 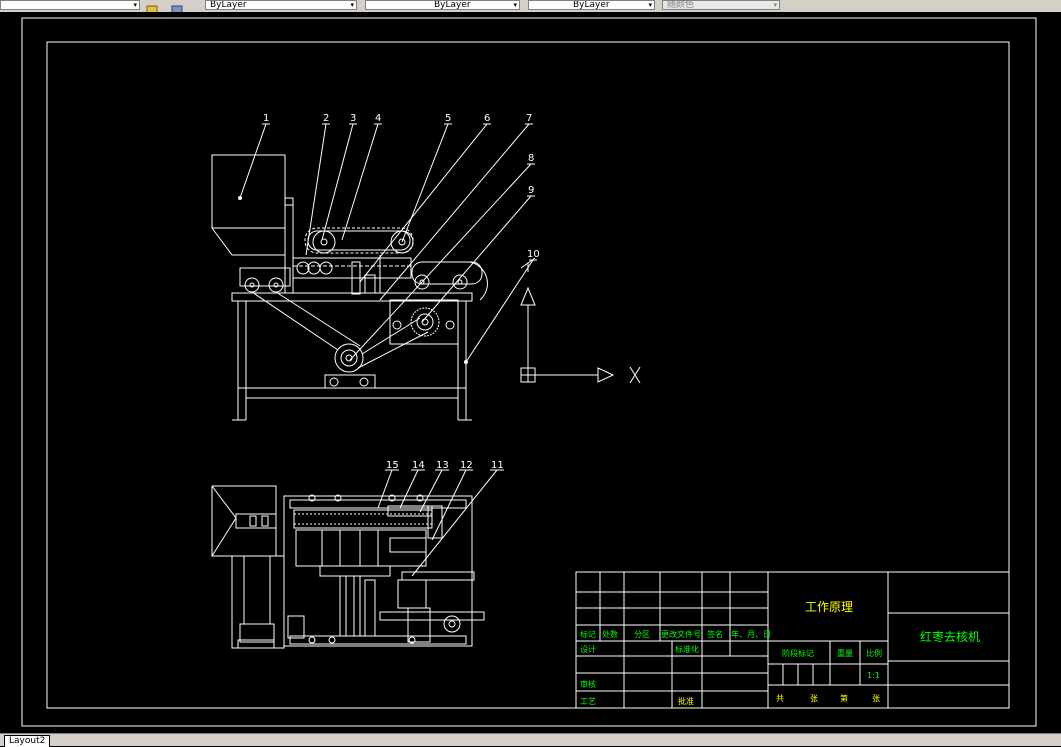 What do you see at coordinates (153, 6) in the screenshot?
I see `layer-state-icon` at bounding box center [153, 6].